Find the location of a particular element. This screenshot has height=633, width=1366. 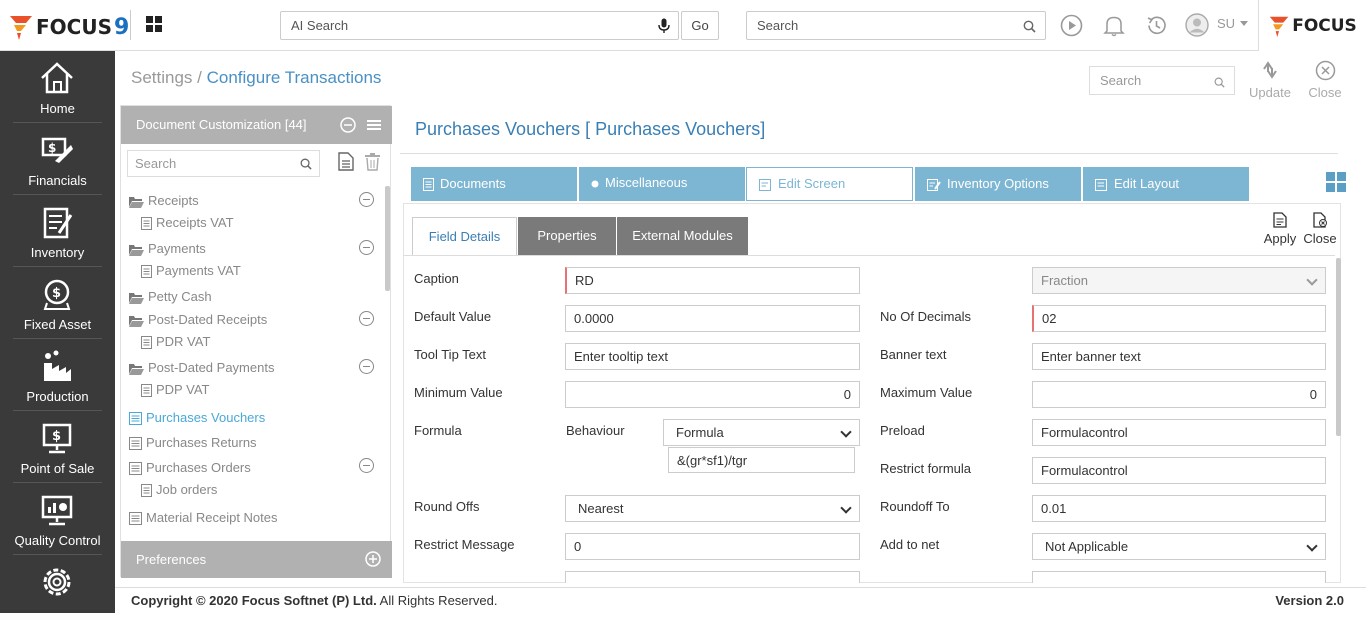

tab-miscellaneous: Miscellaneous is located at coordinates (662, 184).